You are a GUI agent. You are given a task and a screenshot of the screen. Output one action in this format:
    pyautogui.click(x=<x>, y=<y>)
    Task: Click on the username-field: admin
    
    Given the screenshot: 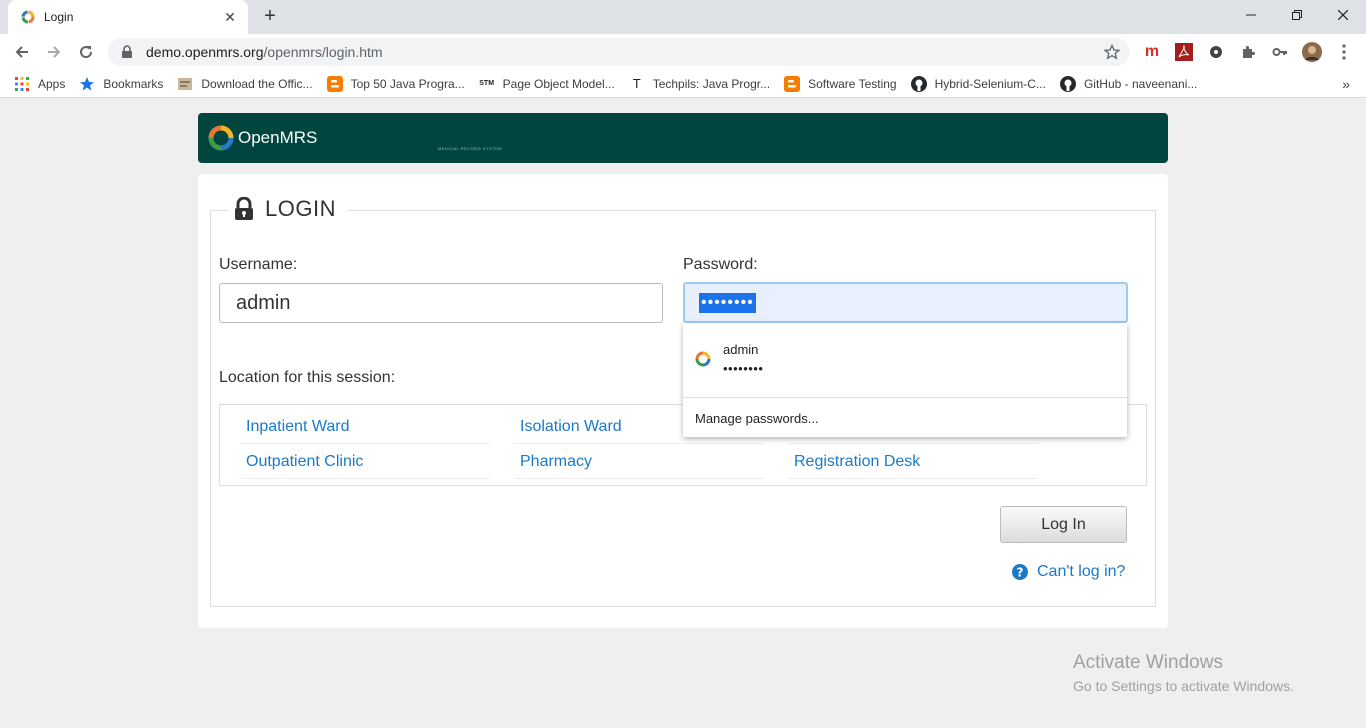 What is the action you would take?
    pyautogui.click(x=441, y=303)
    